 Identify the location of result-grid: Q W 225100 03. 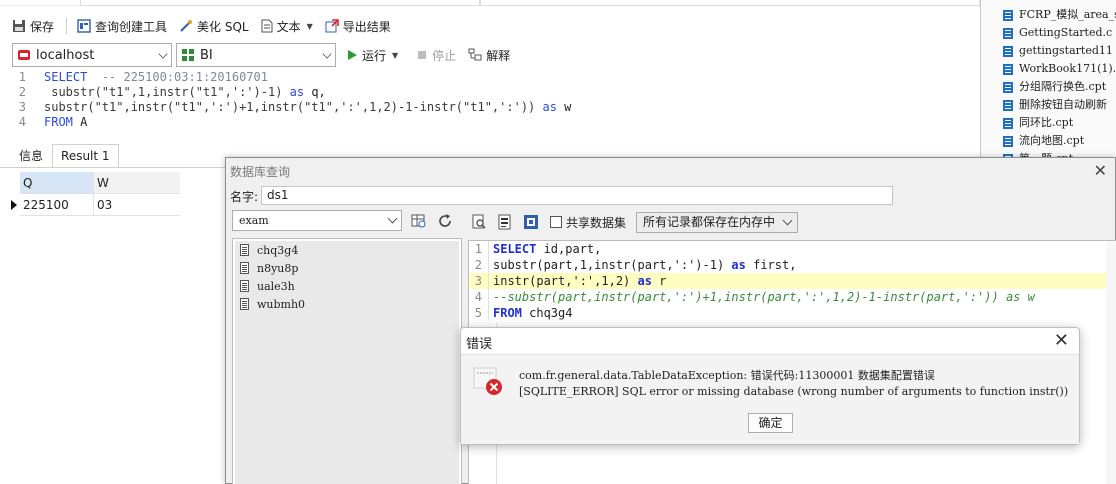
(94, 194).